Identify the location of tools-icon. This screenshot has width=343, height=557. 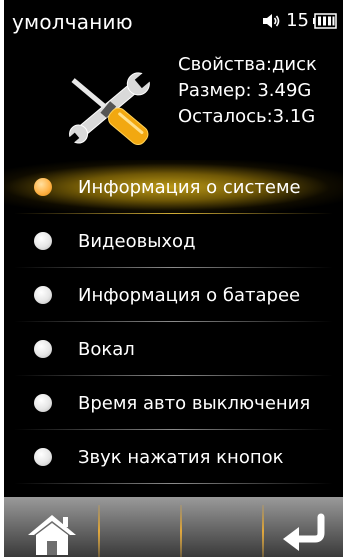
(109, 108).